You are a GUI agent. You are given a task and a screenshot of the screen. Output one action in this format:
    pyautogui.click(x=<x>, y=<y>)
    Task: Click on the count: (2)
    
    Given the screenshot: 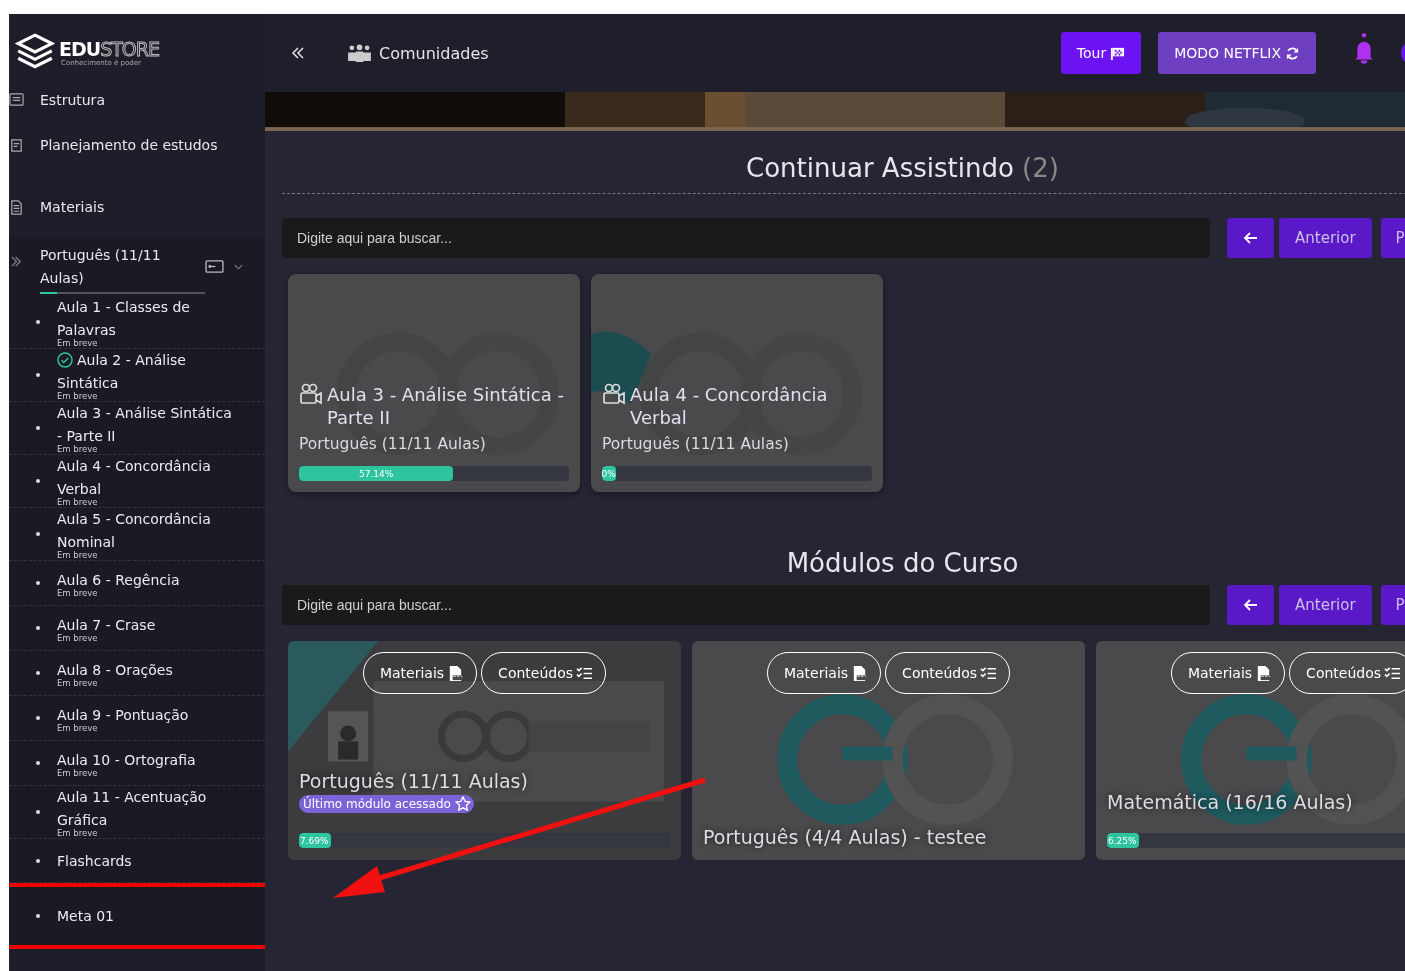 What is the action you would take?
    pyautogui.click(x=1040, y=168)
    